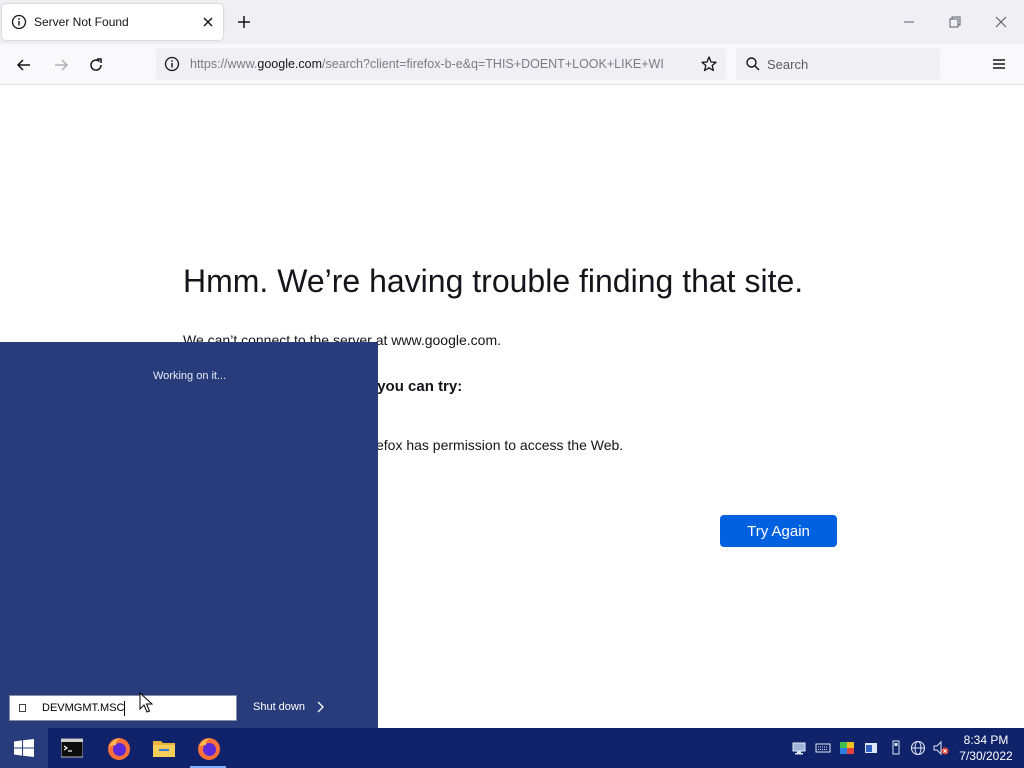 The height and width of the screenshot is (768, 1024). Describe the element at coordinates (986, 756) in the screenshot. I see `clock-date: 7/30/2022` at that location.